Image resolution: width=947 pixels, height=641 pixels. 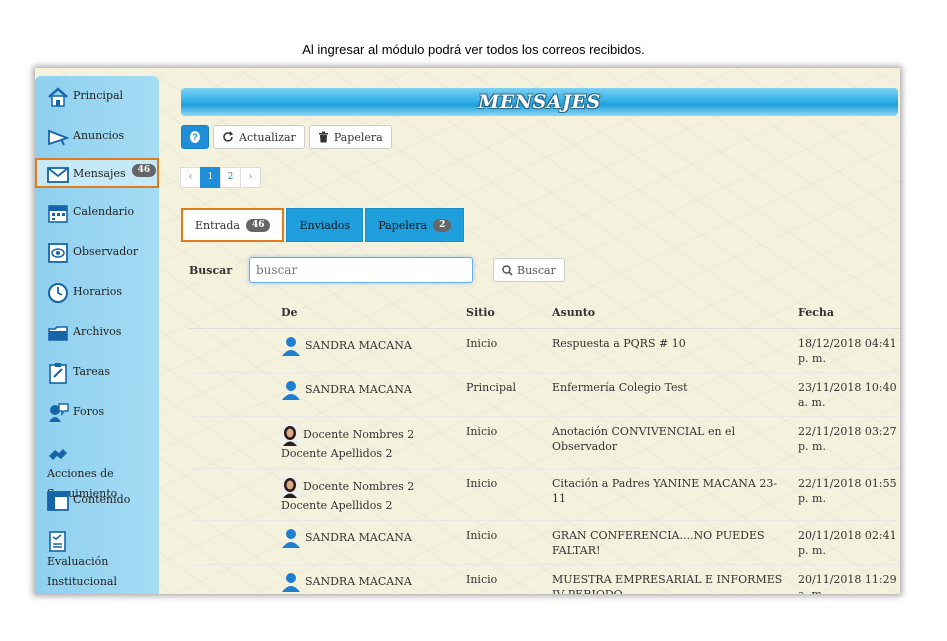 I want to click on refresh-label: Actualizar, so click(x=267, y=137).